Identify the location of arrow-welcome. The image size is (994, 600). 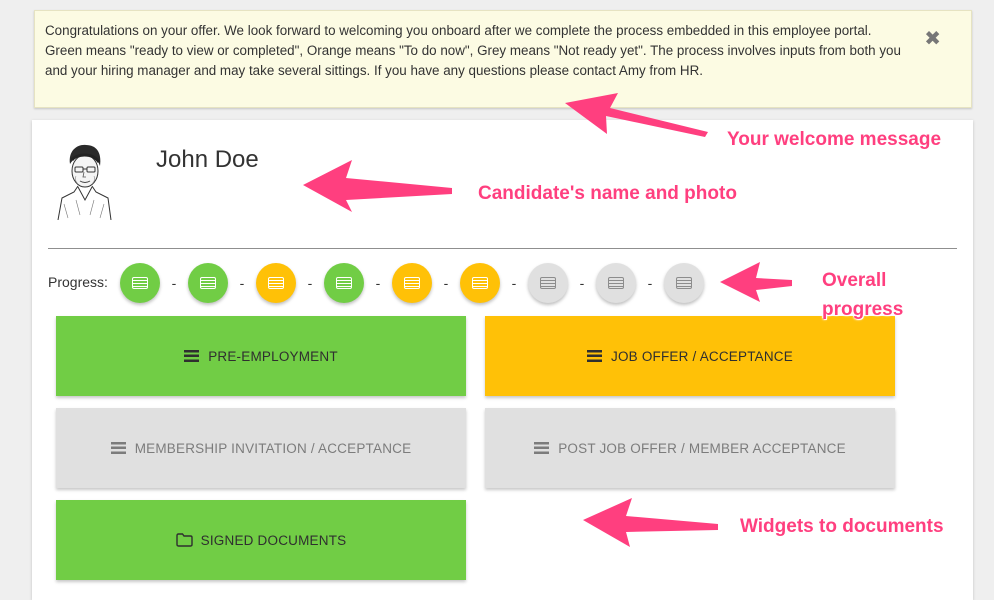
(636, 115).